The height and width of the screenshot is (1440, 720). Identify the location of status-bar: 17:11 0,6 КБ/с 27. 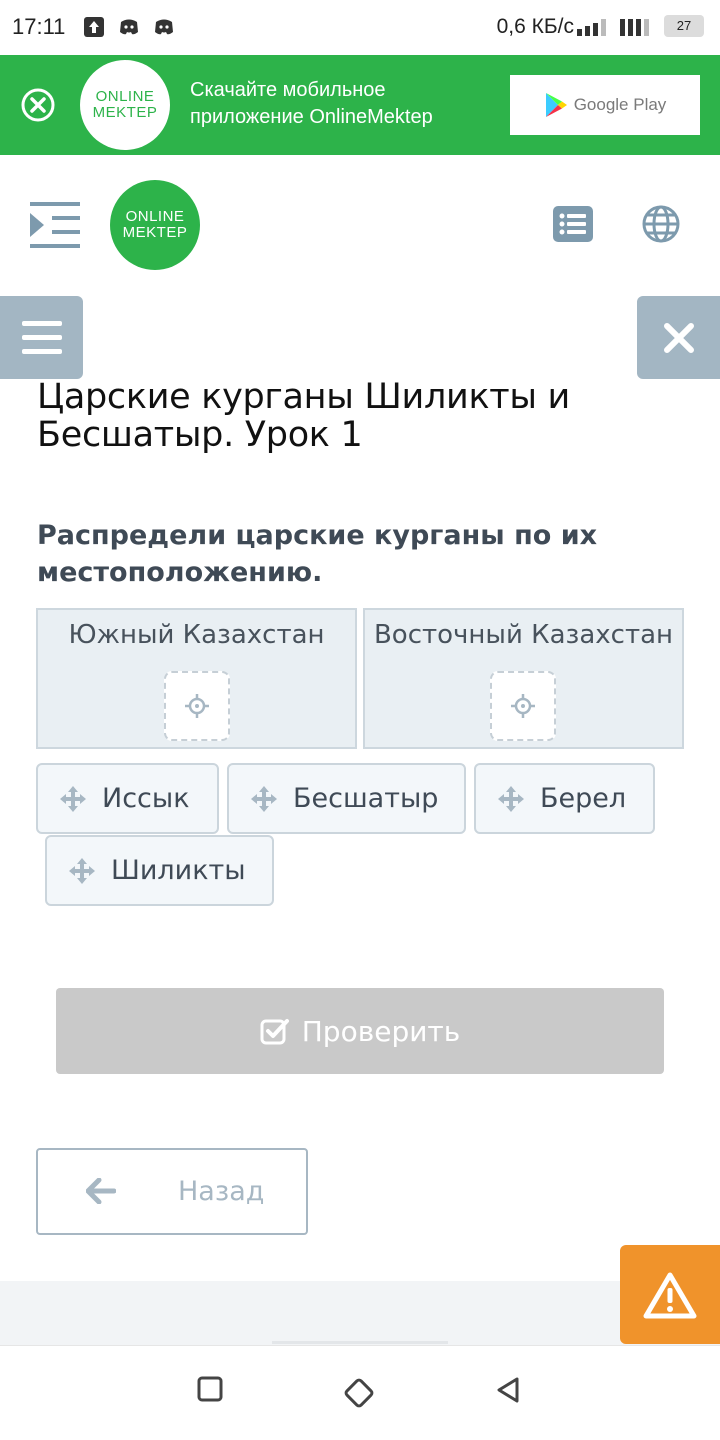
(360, 27).